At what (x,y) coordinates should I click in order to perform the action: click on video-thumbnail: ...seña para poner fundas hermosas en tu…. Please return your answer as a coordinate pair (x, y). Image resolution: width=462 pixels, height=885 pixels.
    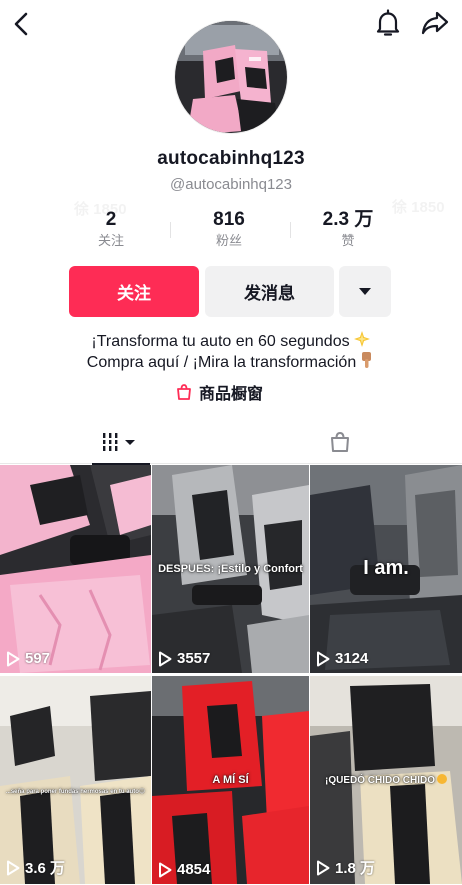
    Looking at the image, I should click on (75, 780).